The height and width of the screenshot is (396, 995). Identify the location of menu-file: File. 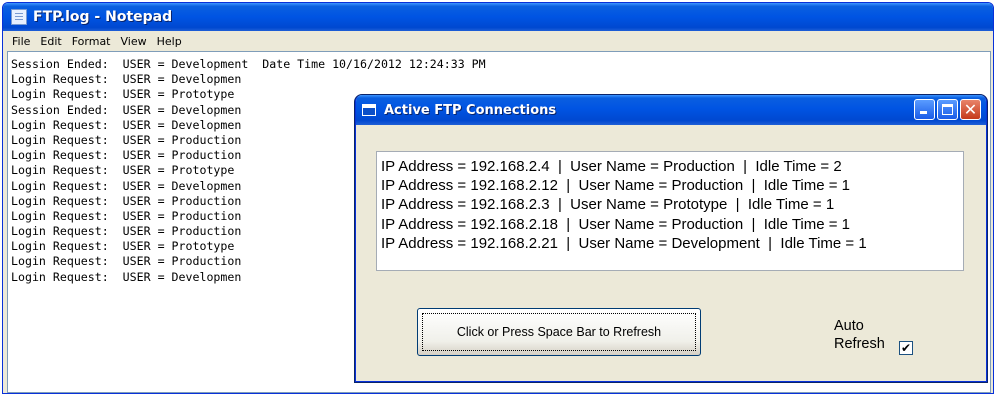
(21, 41).